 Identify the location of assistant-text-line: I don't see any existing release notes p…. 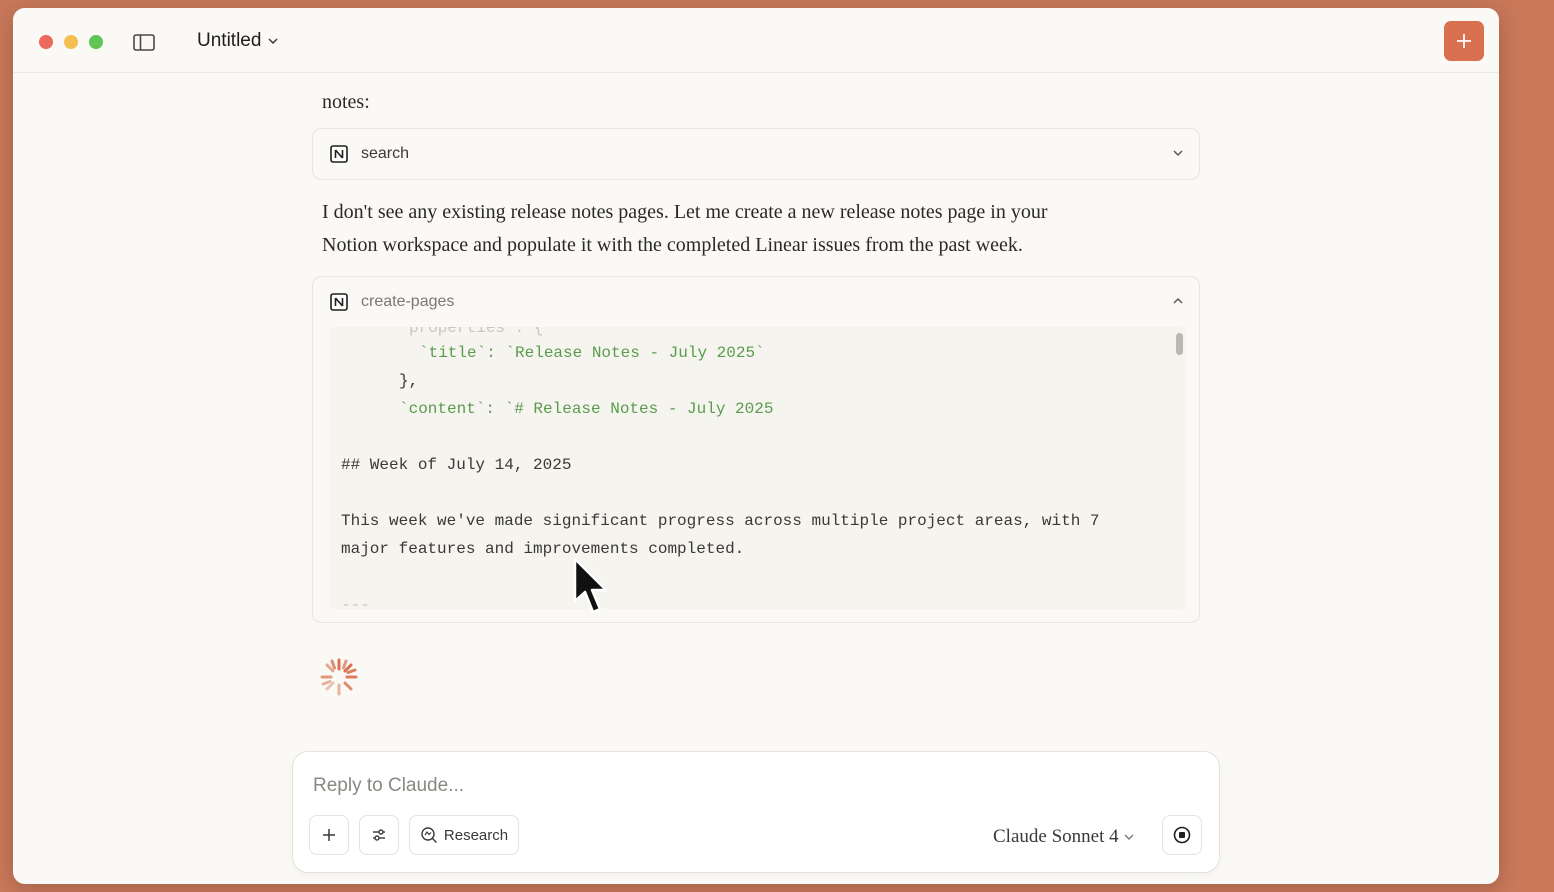
(685, 212).